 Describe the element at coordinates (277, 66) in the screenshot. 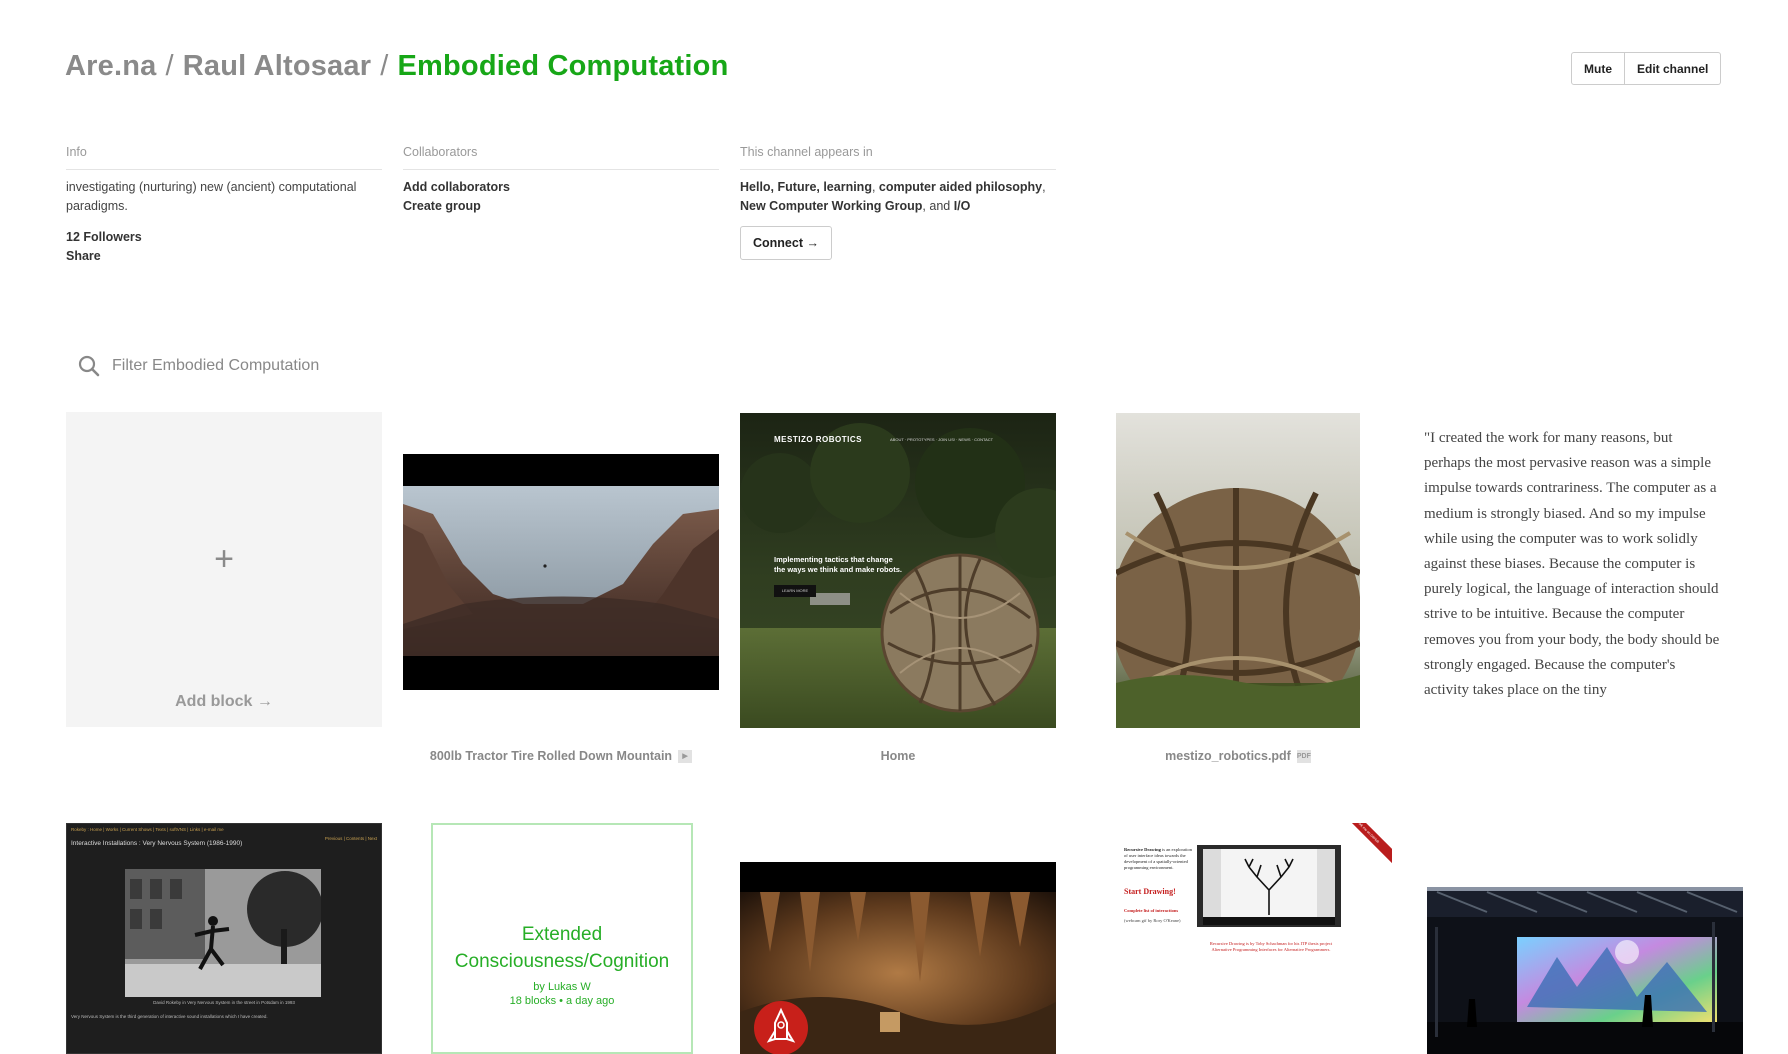

I see `breadcrumb-user: Raul Altosaar` at that location.